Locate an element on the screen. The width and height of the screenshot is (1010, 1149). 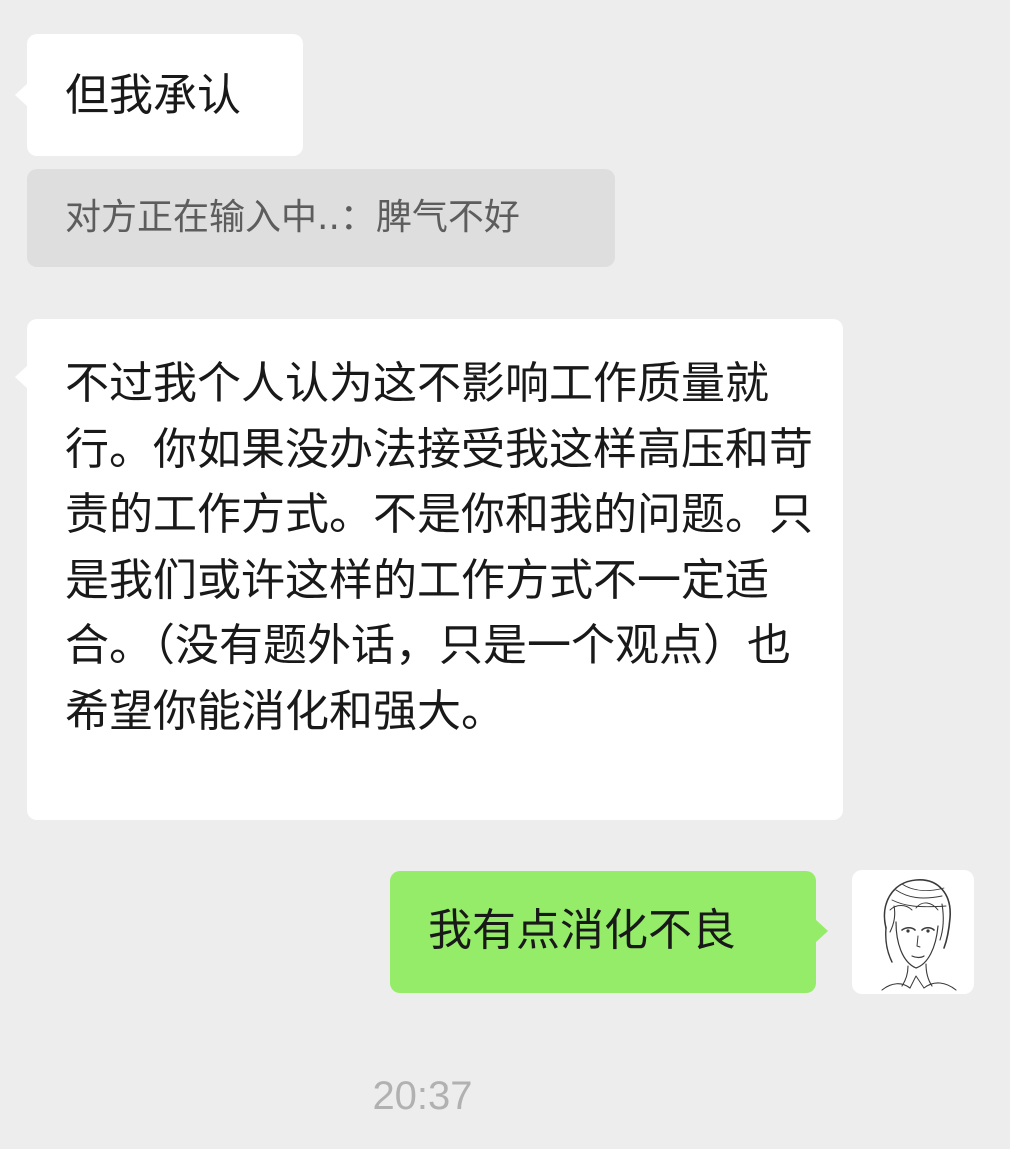
outgoing-message-bubble: 我有点消化不良 is located at coordinates (609, 932).